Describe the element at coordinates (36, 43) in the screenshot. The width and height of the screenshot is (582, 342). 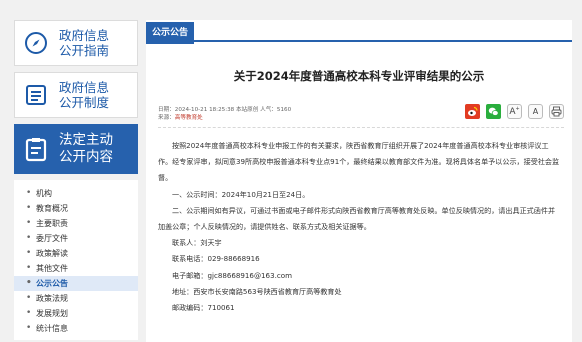
I see `compass-icon` at that location.